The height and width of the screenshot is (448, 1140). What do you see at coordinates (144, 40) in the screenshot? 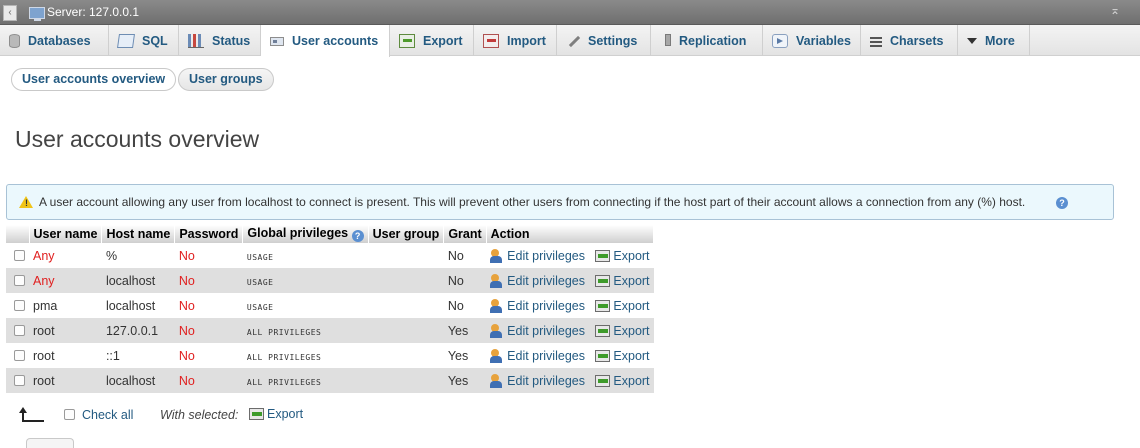
I see `tab-sql: SQL` at bounding box center [144, 40].